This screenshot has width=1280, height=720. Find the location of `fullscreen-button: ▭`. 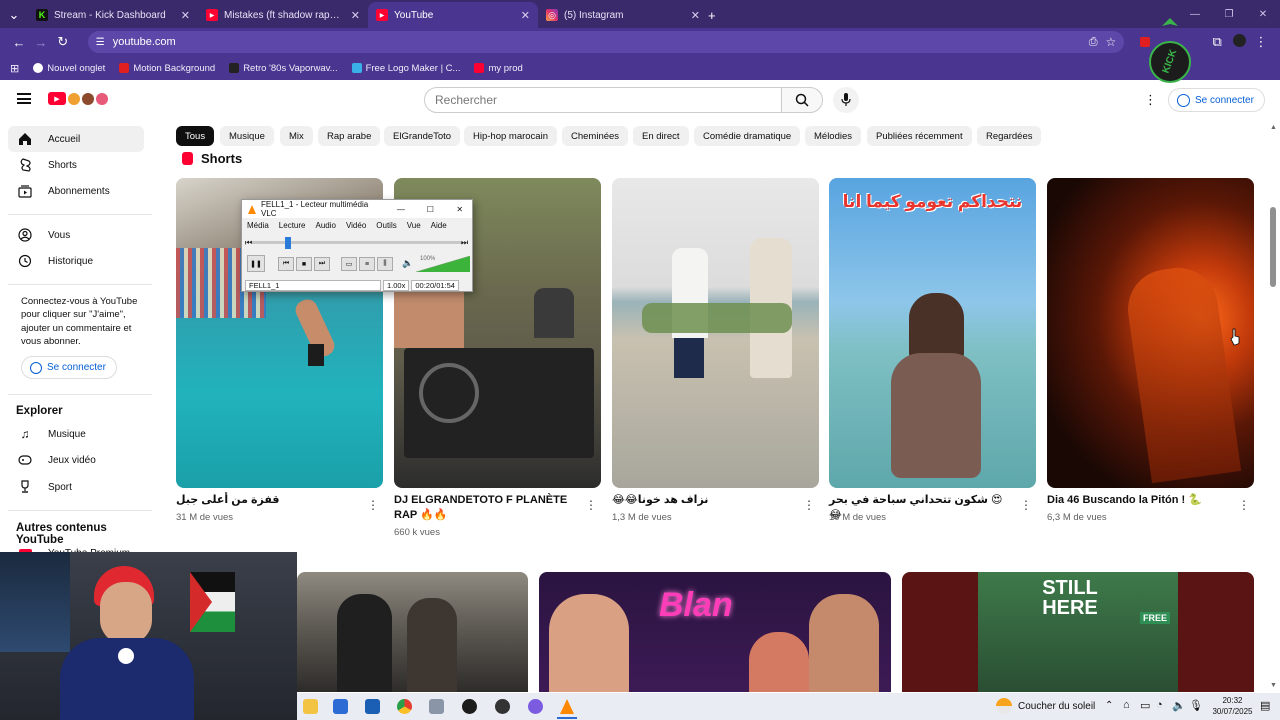

fullscreen-button: ▭ is located at coordinates (349, 264).